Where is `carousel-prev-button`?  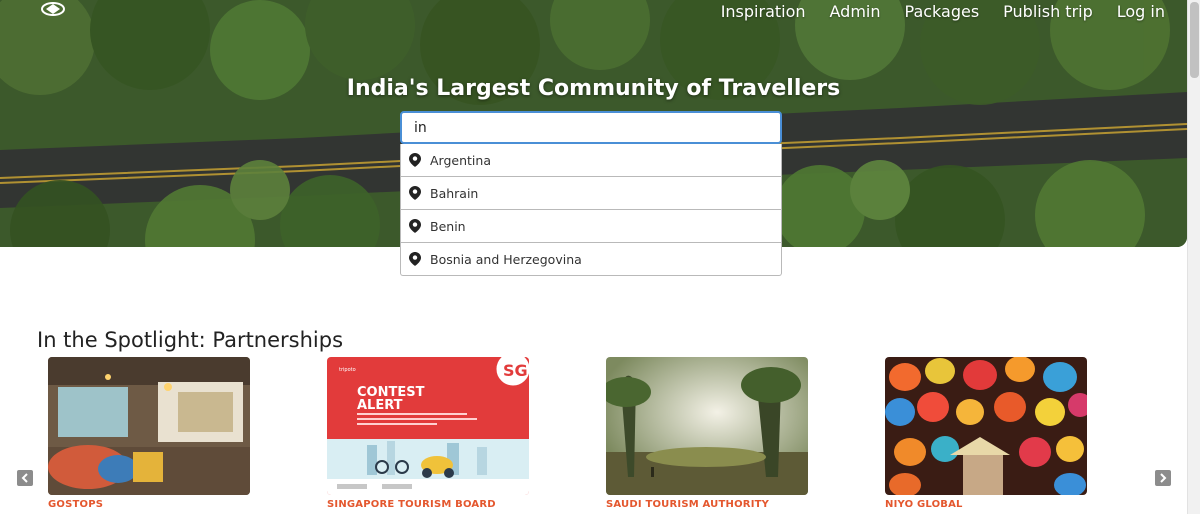
carousel-prev-button is located at coordinates (25, 478).